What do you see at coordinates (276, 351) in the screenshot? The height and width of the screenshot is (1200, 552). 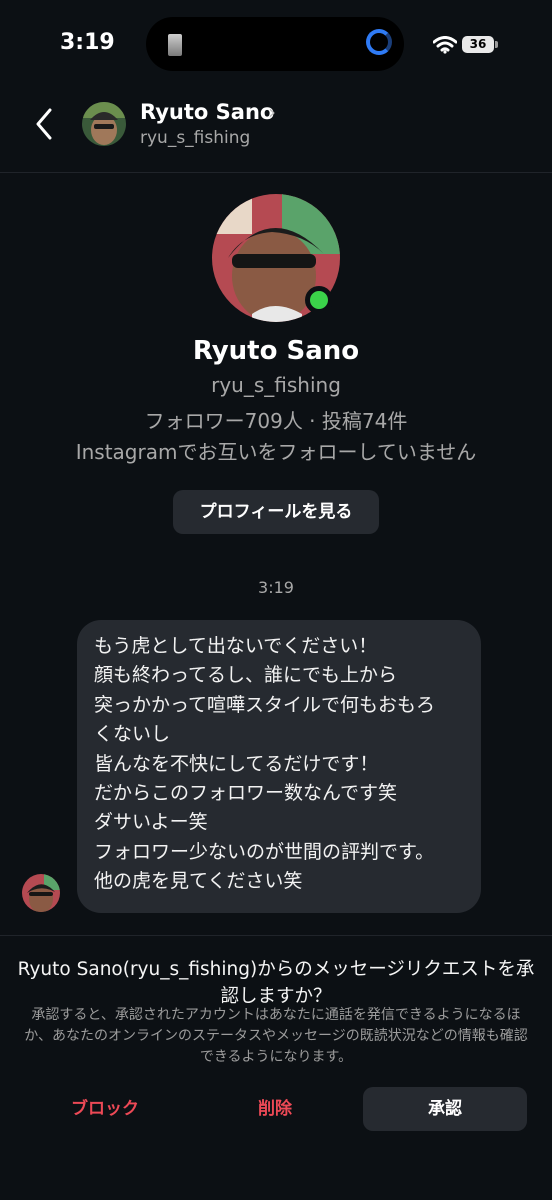 I see `profile-name: Ryuto Sano` at bounding box center [276, 351].